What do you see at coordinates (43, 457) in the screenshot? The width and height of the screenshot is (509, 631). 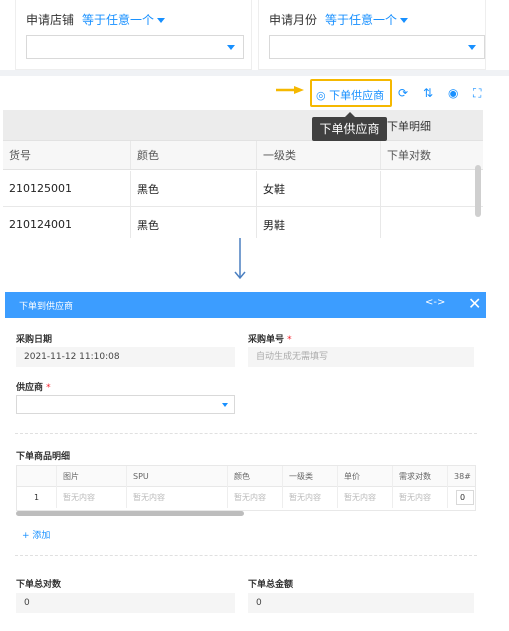 I see `detail-section-title: 下单商品明细` at bounding box center [43, 457].